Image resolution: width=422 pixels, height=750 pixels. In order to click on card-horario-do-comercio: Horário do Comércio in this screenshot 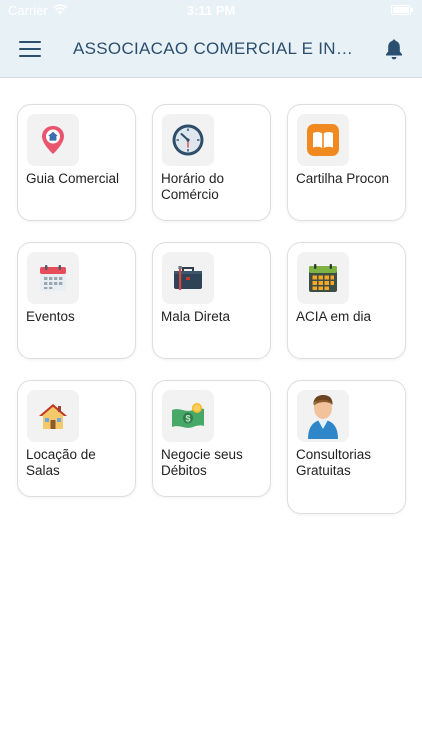, I will do `click(211, 162)`.